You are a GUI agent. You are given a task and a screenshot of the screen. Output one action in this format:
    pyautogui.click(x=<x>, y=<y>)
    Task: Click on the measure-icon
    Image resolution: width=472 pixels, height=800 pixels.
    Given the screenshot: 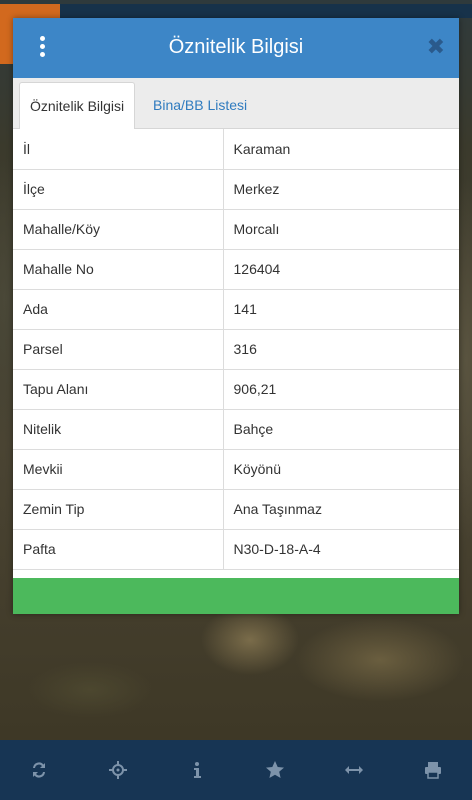 What is the action you would take?
    pyautogui.click(x=354, y=770)
    